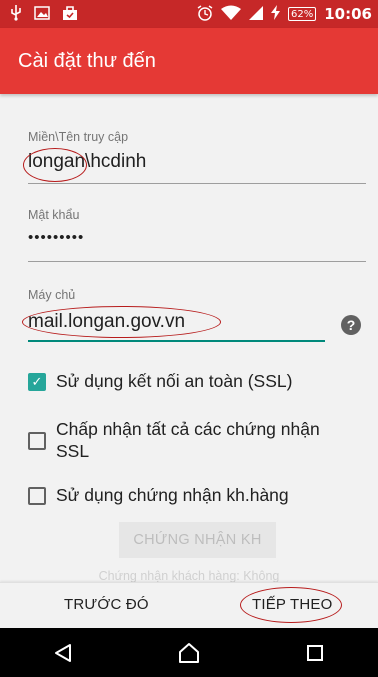 The width and height of the screenshot is (378, 677). I want to click on ssl-checkbox: ✓, so click(37, 382).